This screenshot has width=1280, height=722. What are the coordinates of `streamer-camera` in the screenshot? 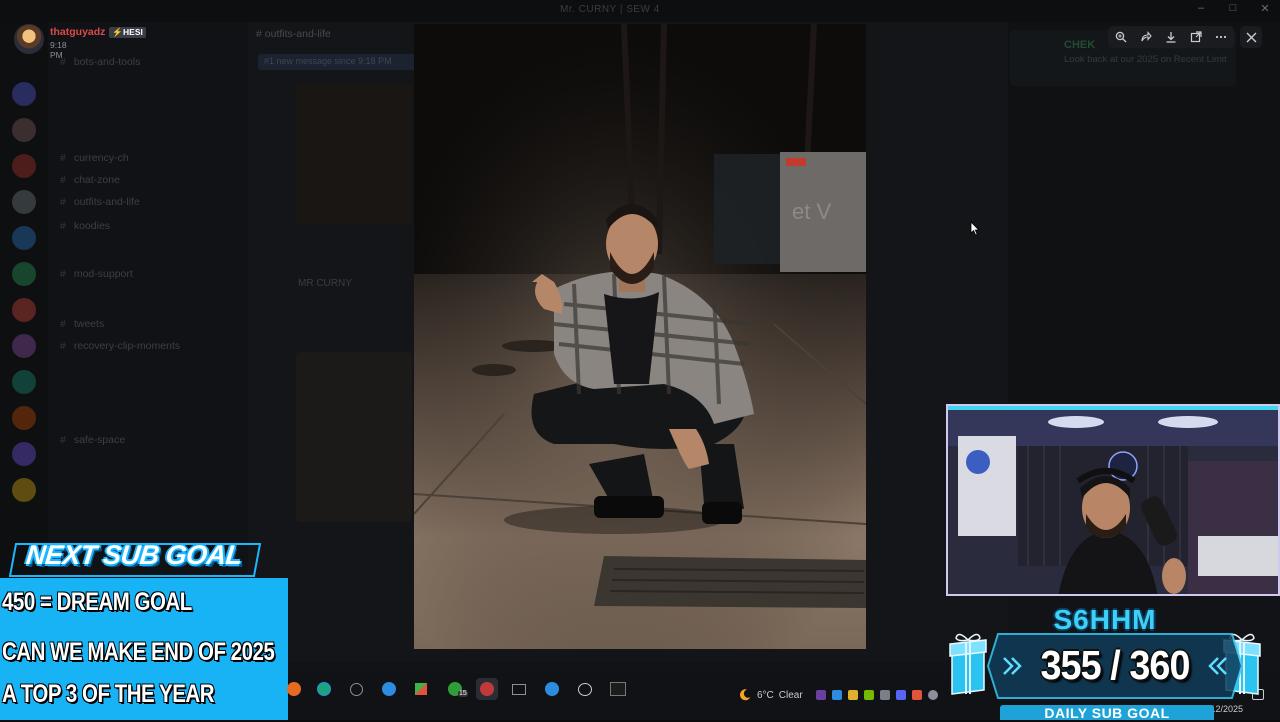 It's located at (1113, 500).